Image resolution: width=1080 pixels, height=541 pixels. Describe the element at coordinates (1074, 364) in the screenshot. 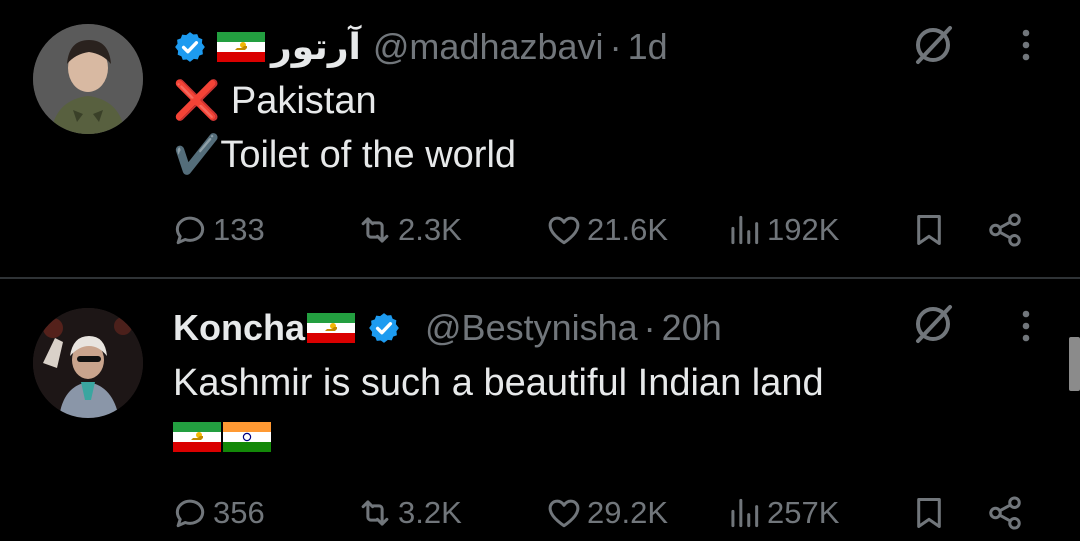

I see `scrollbar-thumb` at that location.